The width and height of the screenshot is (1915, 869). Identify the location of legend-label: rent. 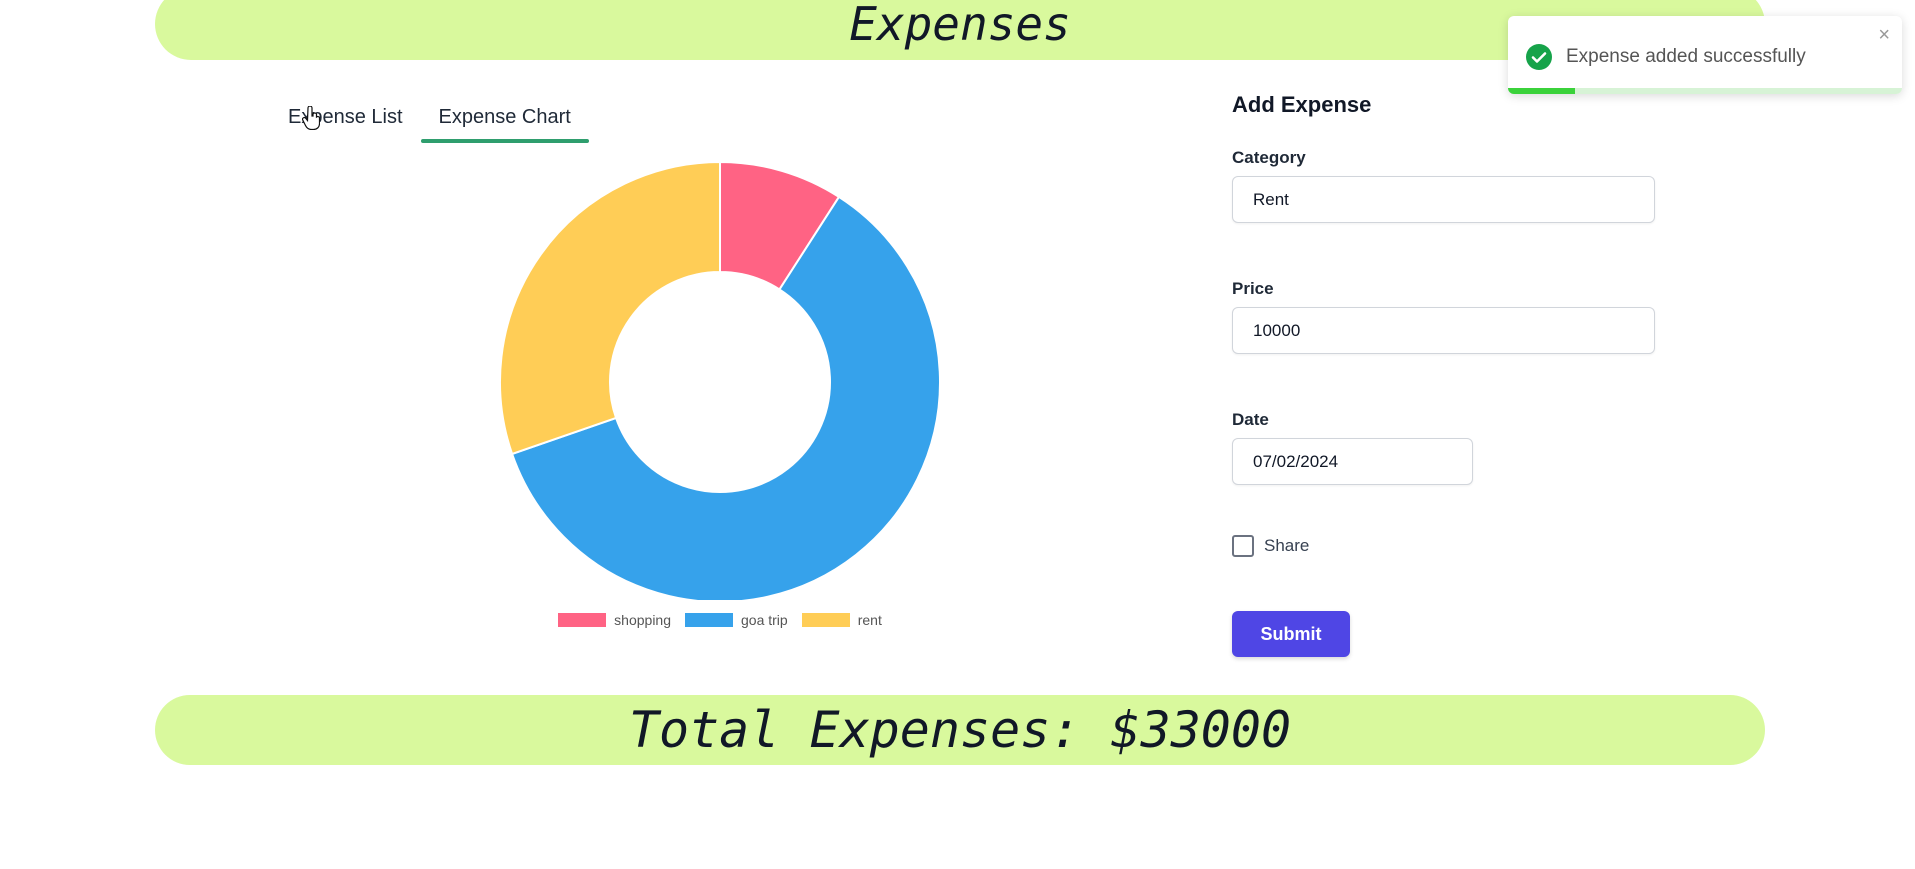
(869, 620).